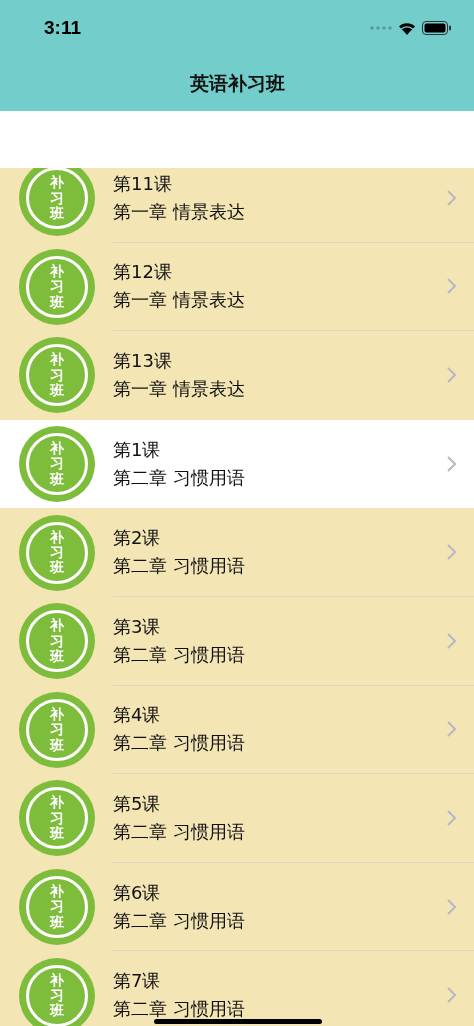  What do you see at coordinates (143, 361) in the screenshot?
I see `lesson-title: 第13课` at bounding box center [143, 361].